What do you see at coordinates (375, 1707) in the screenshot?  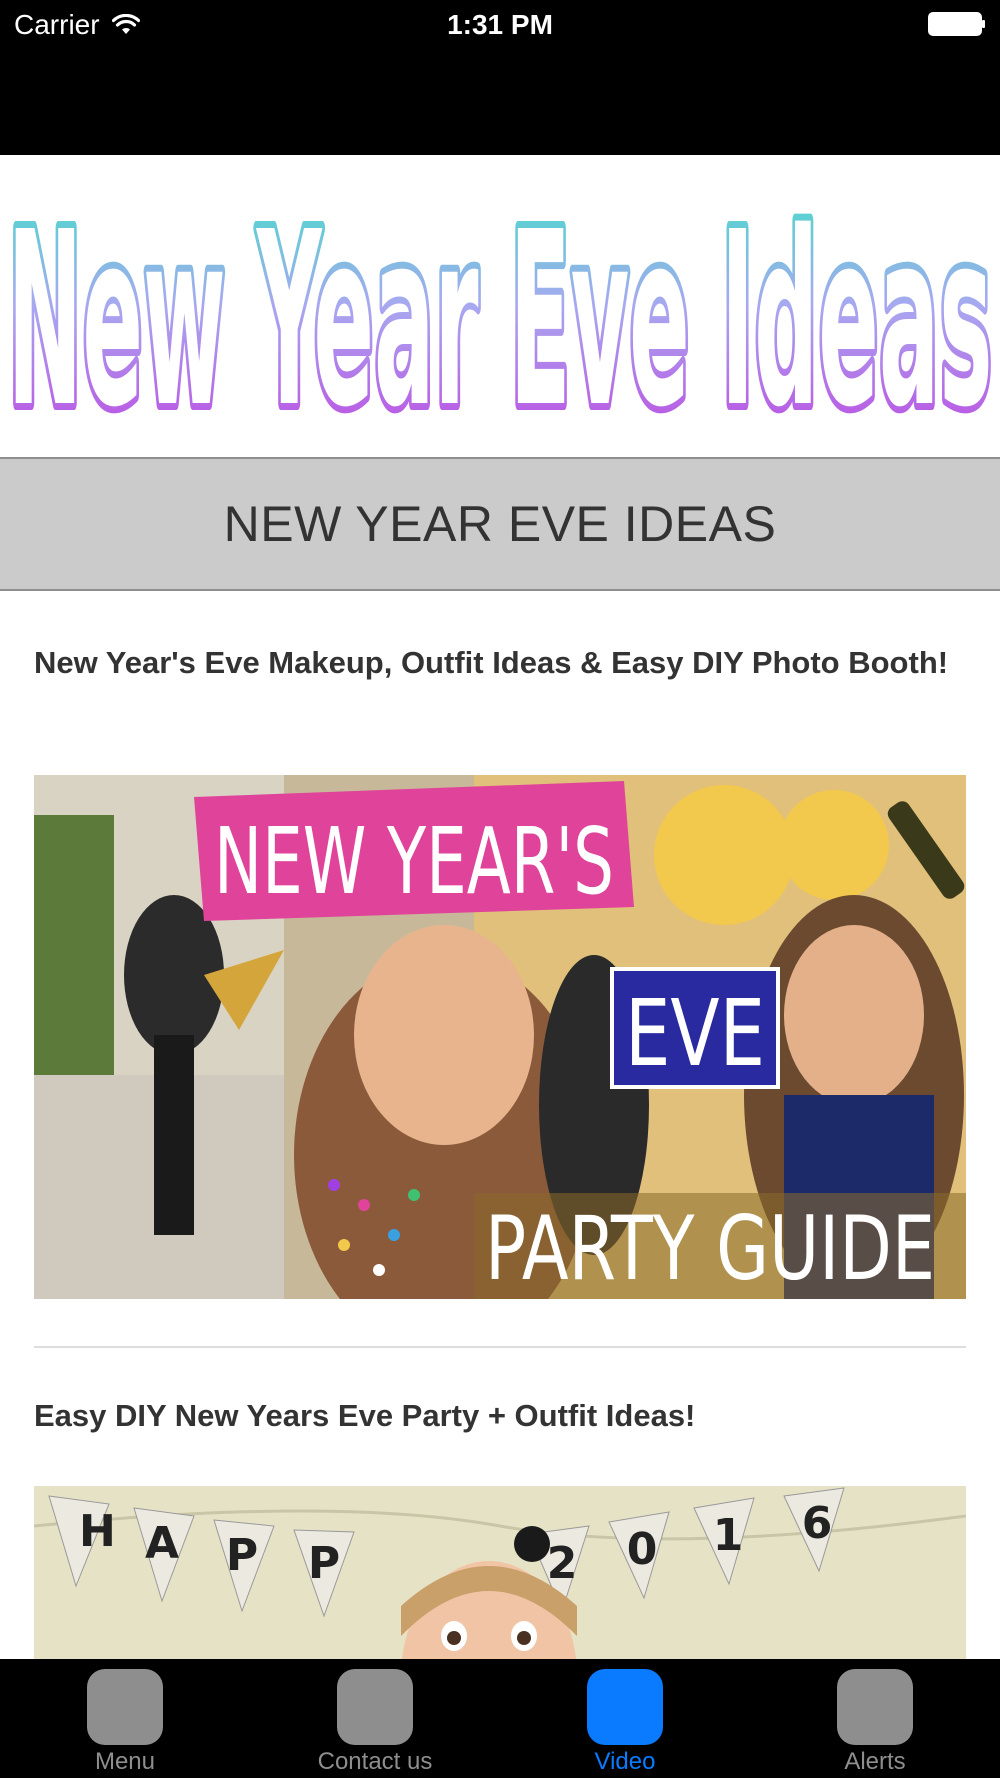 I see `contact-icon` at bounding box center [375, 1707].